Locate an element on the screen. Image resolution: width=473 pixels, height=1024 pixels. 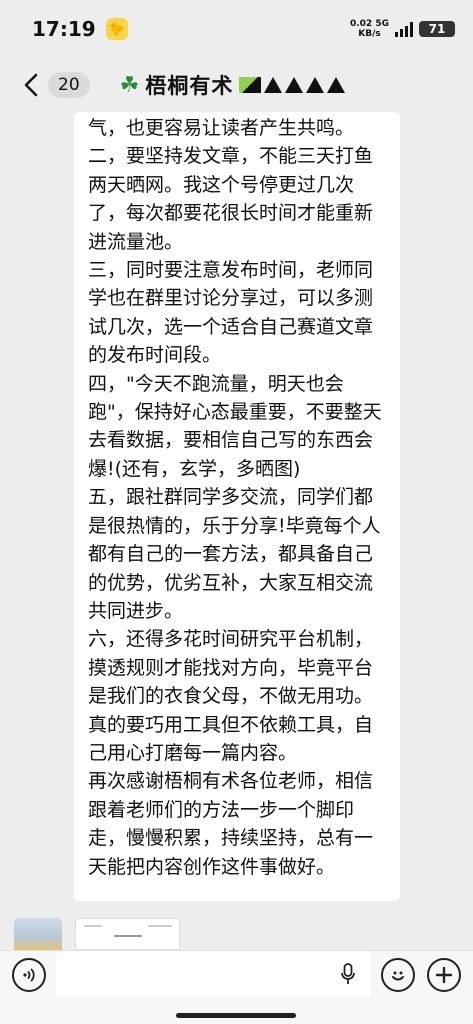
network-speed-unit: KB/s is located at coordinates (369, 34).